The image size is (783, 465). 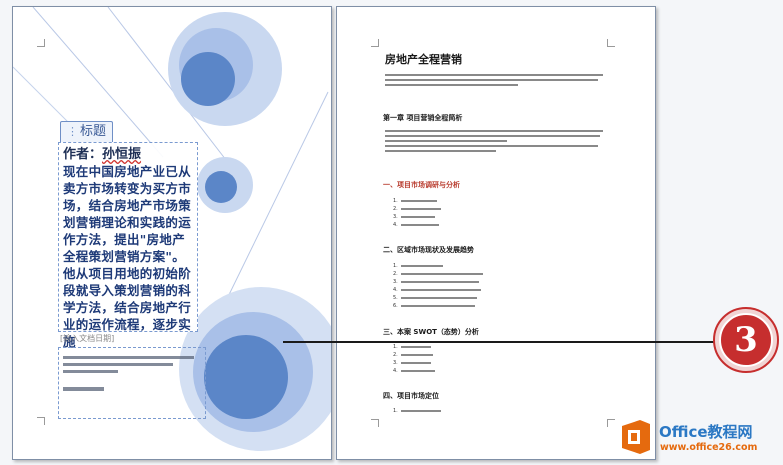 What do you see at coordinates (438, 306) in the screenshot?
I see `list-item: 6.` at bounding box center [438, 306].